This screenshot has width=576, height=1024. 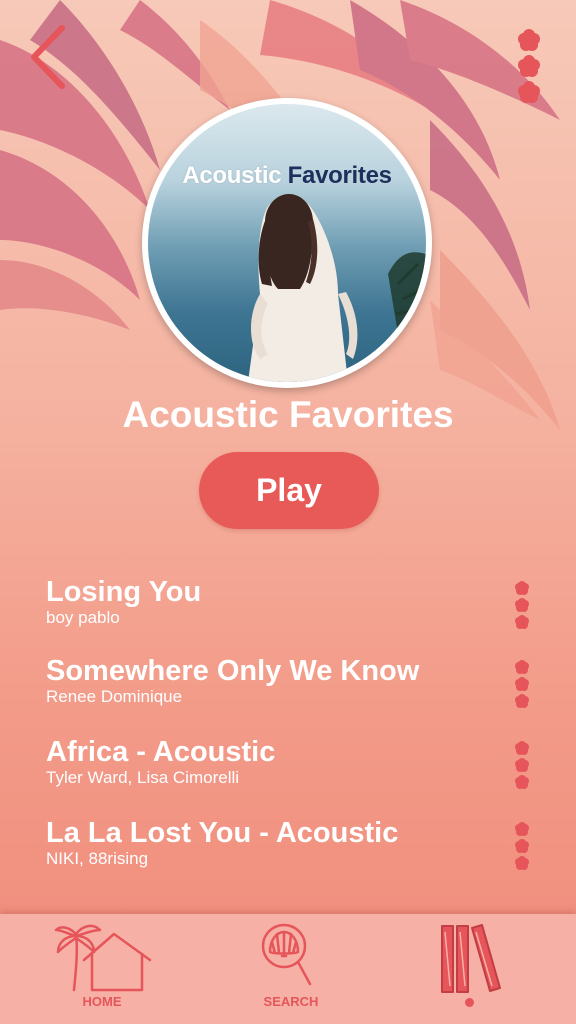 What do you see at coordinates (296, 613) in the screenshot?
I see `track-item: Losing You boy pablo` at bounding box center [296, 613].